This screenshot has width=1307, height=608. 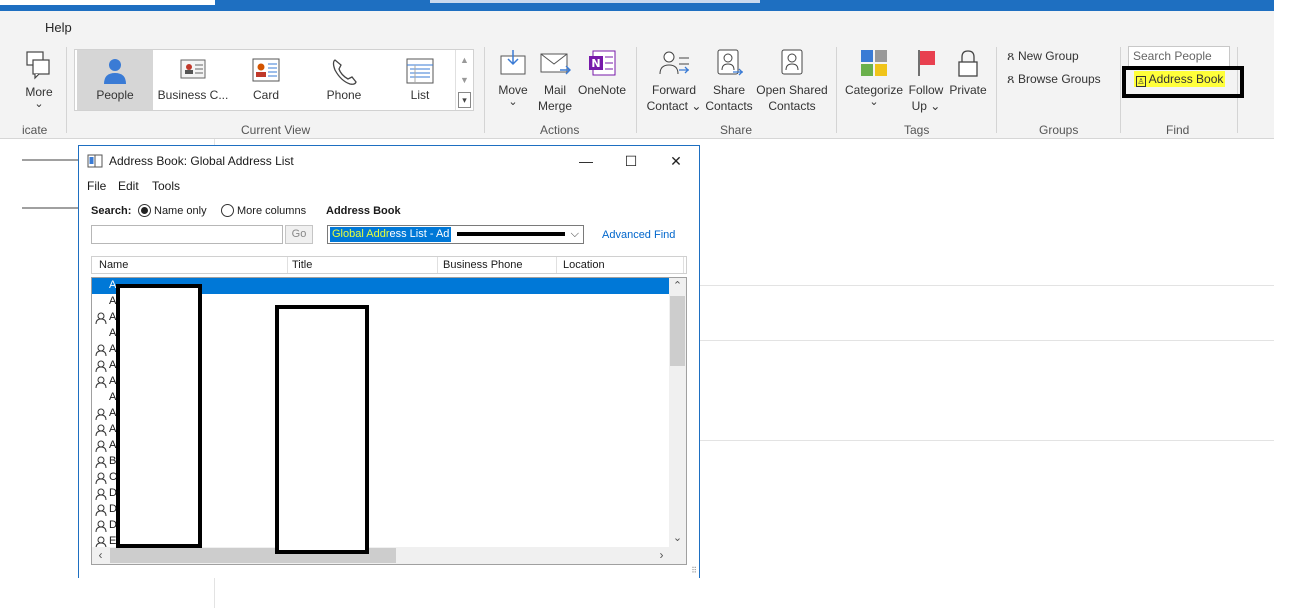 I want to click on categorize-icon, so click(x=874, y=63).